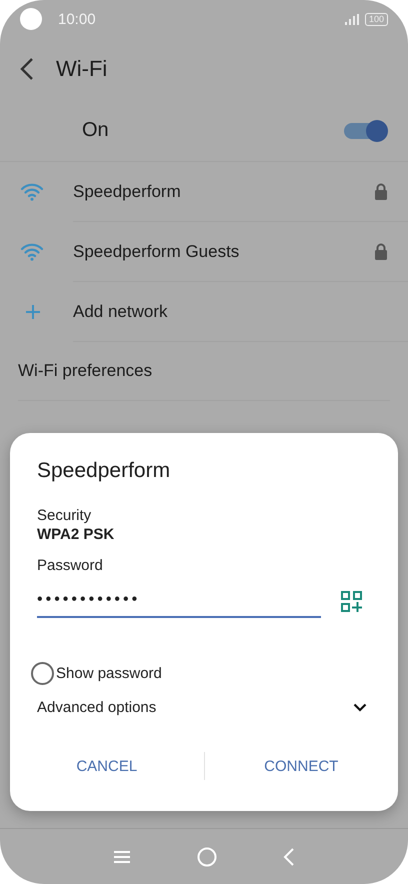  What do you see at coordinates (77, 19) in the screenshot?
I see `status-time: 10:00` at bounding box center [77, 19].